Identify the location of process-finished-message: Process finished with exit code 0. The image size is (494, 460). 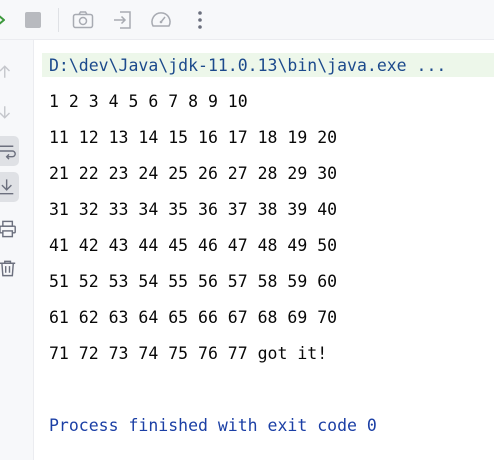
(213, 425).